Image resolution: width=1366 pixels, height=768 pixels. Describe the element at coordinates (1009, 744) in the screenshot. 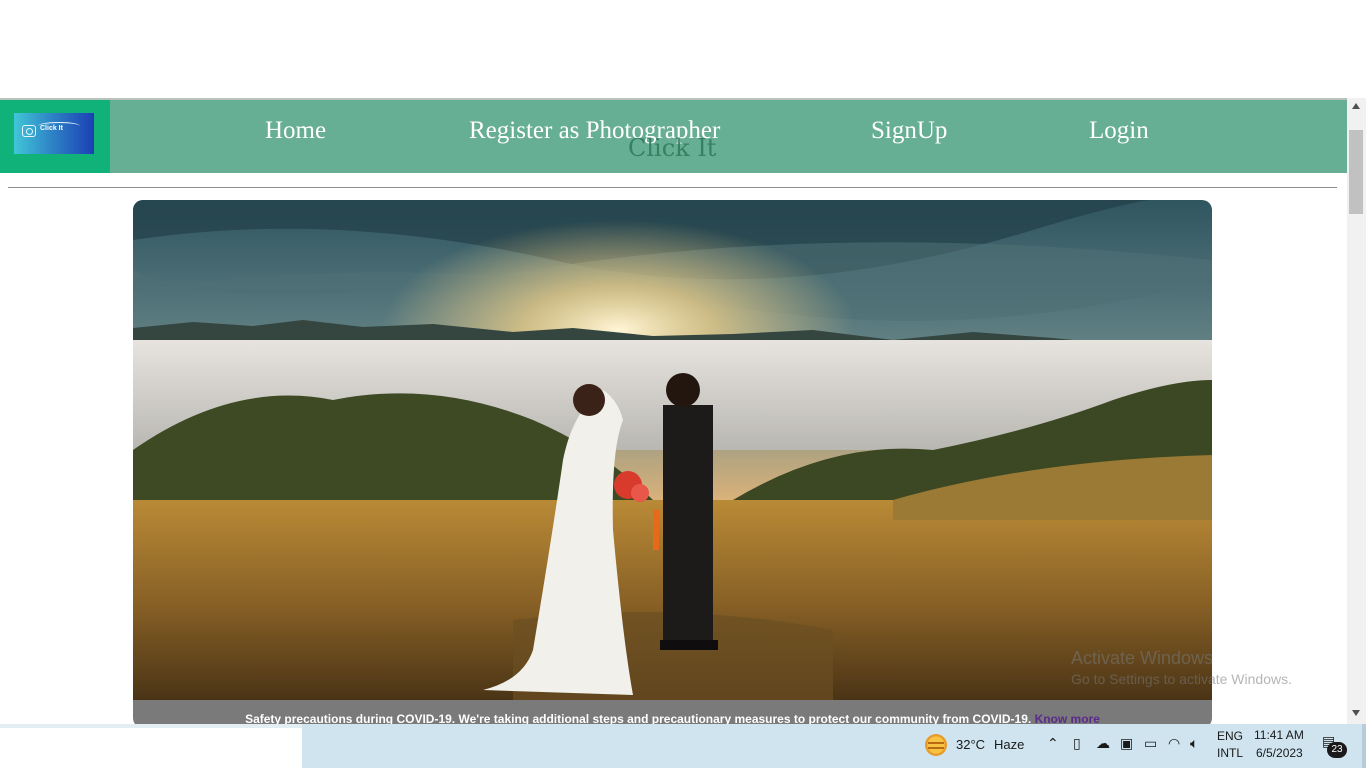

I see `weather-condition: Haze` at that location.